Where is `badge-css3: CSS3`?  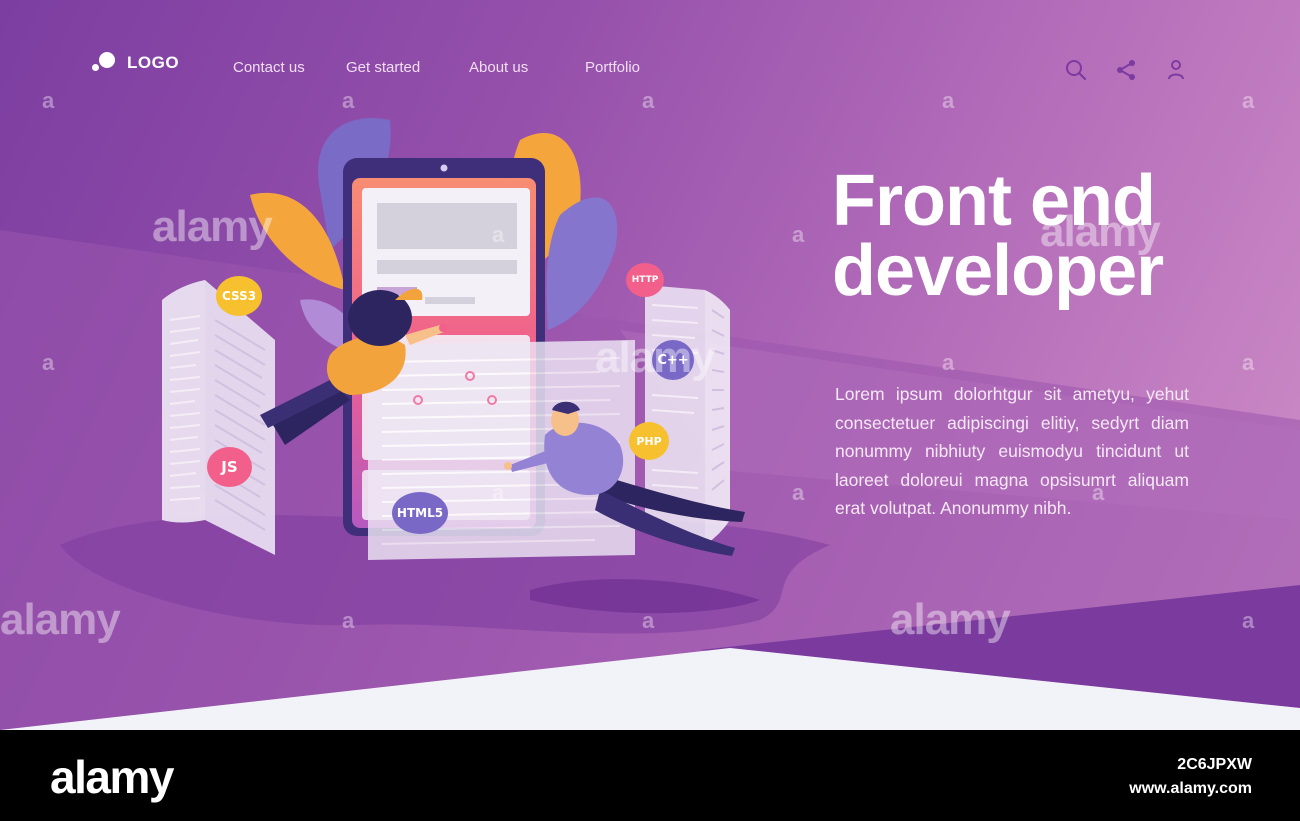
badge-css3: CSS3 is located at coordinates (239, 296).